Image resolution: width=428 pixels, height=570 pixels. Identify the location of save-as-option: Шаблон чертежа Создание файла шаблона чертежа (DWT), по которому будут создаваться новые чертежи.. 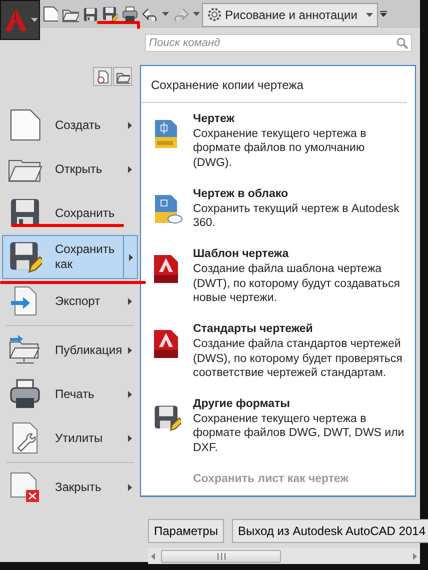
(278, 276).